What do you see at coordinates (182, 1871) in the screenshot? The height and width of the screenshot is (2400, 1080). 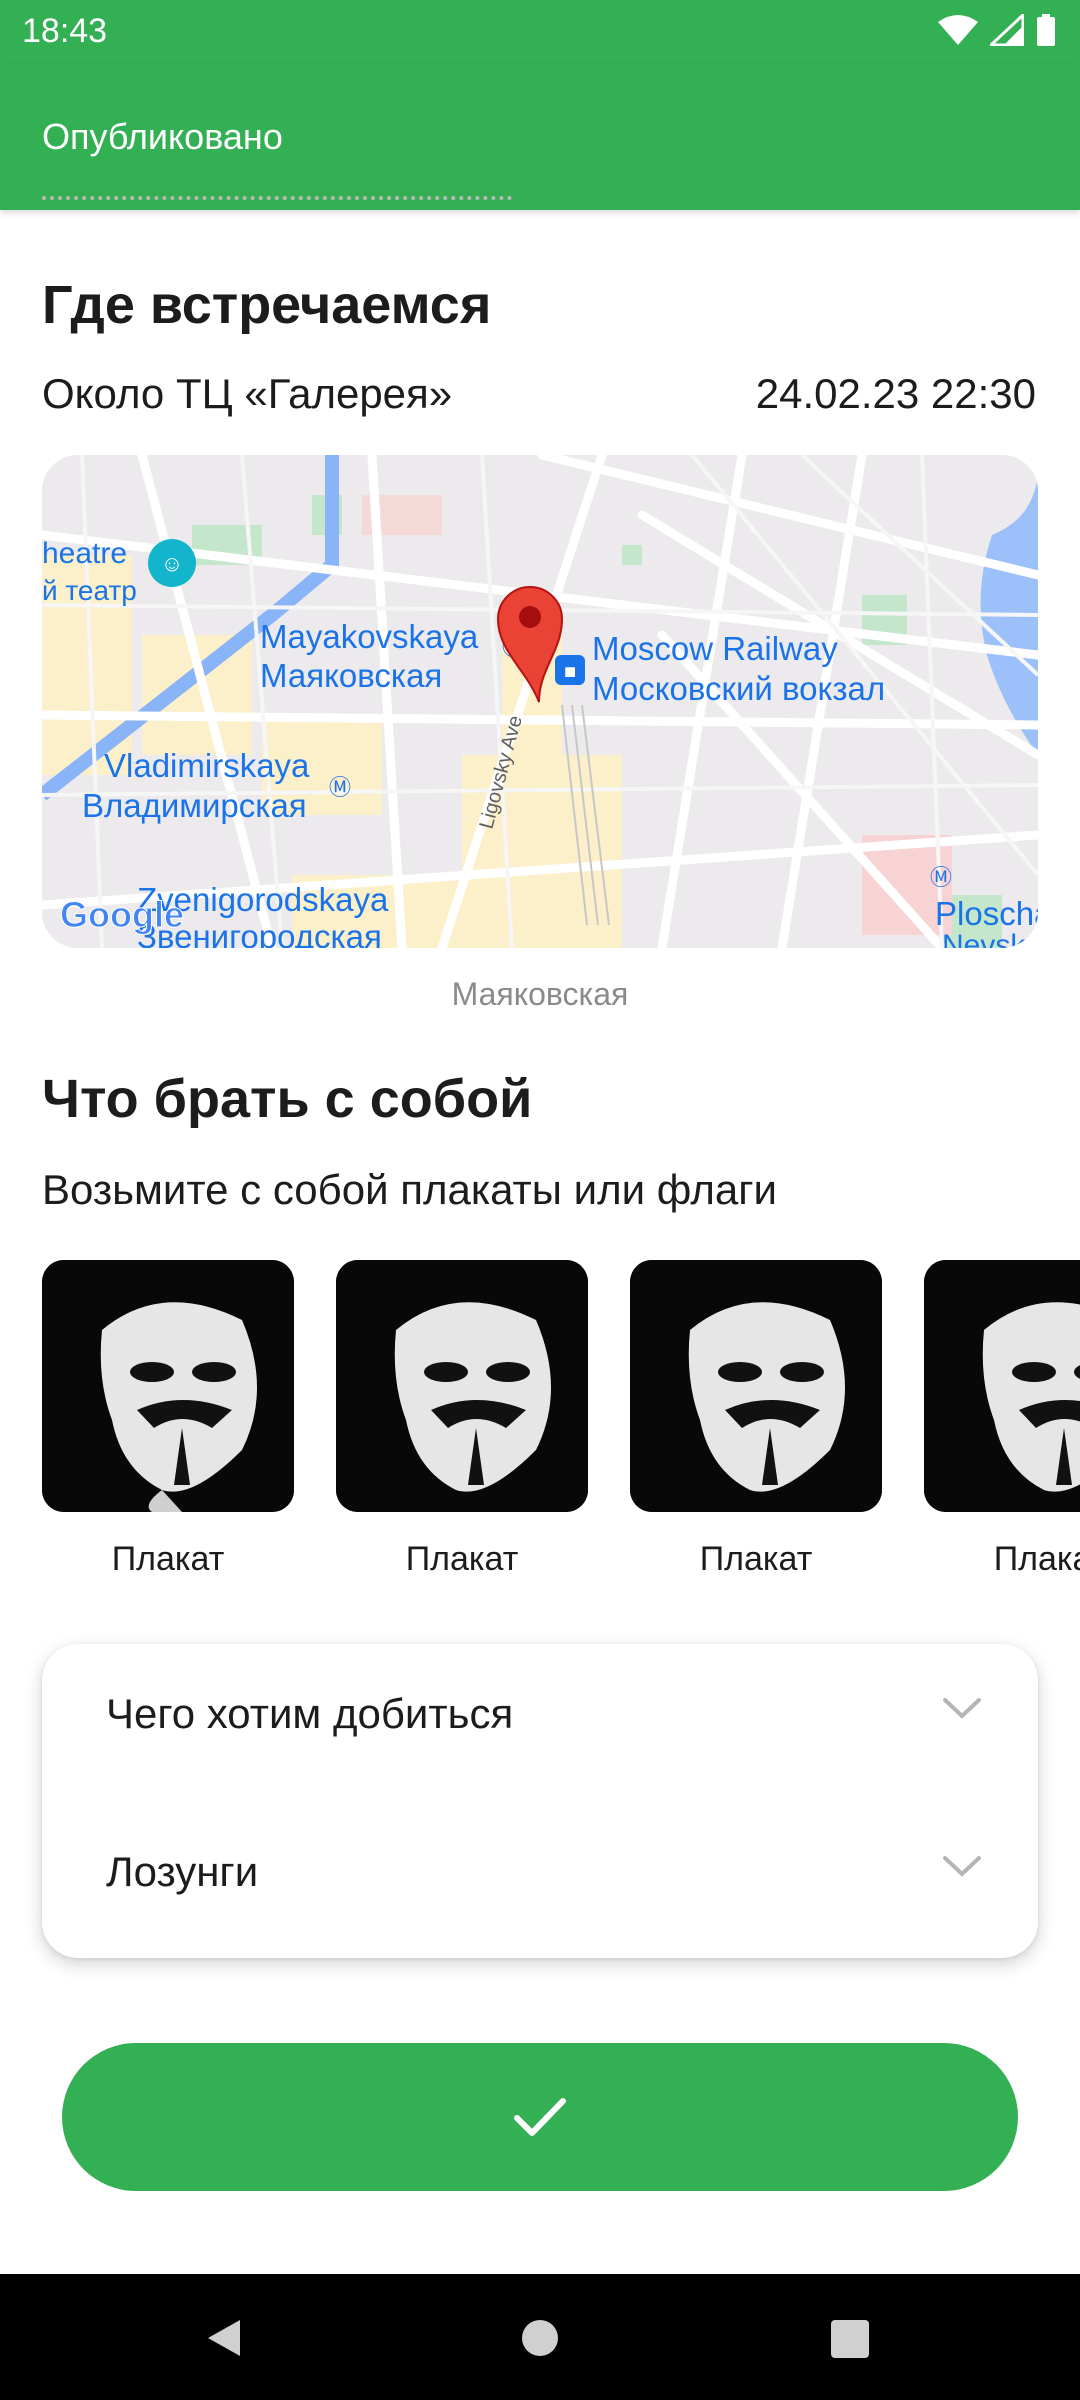 I see `accordion-slogans-label: Лозунги` at bounding box center [182, 1871].